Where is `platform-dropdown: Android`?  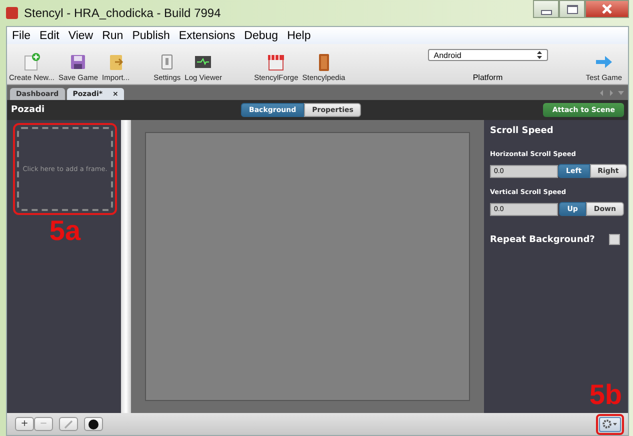 platform-dropdown: Android is located at coordinates (488, 55).